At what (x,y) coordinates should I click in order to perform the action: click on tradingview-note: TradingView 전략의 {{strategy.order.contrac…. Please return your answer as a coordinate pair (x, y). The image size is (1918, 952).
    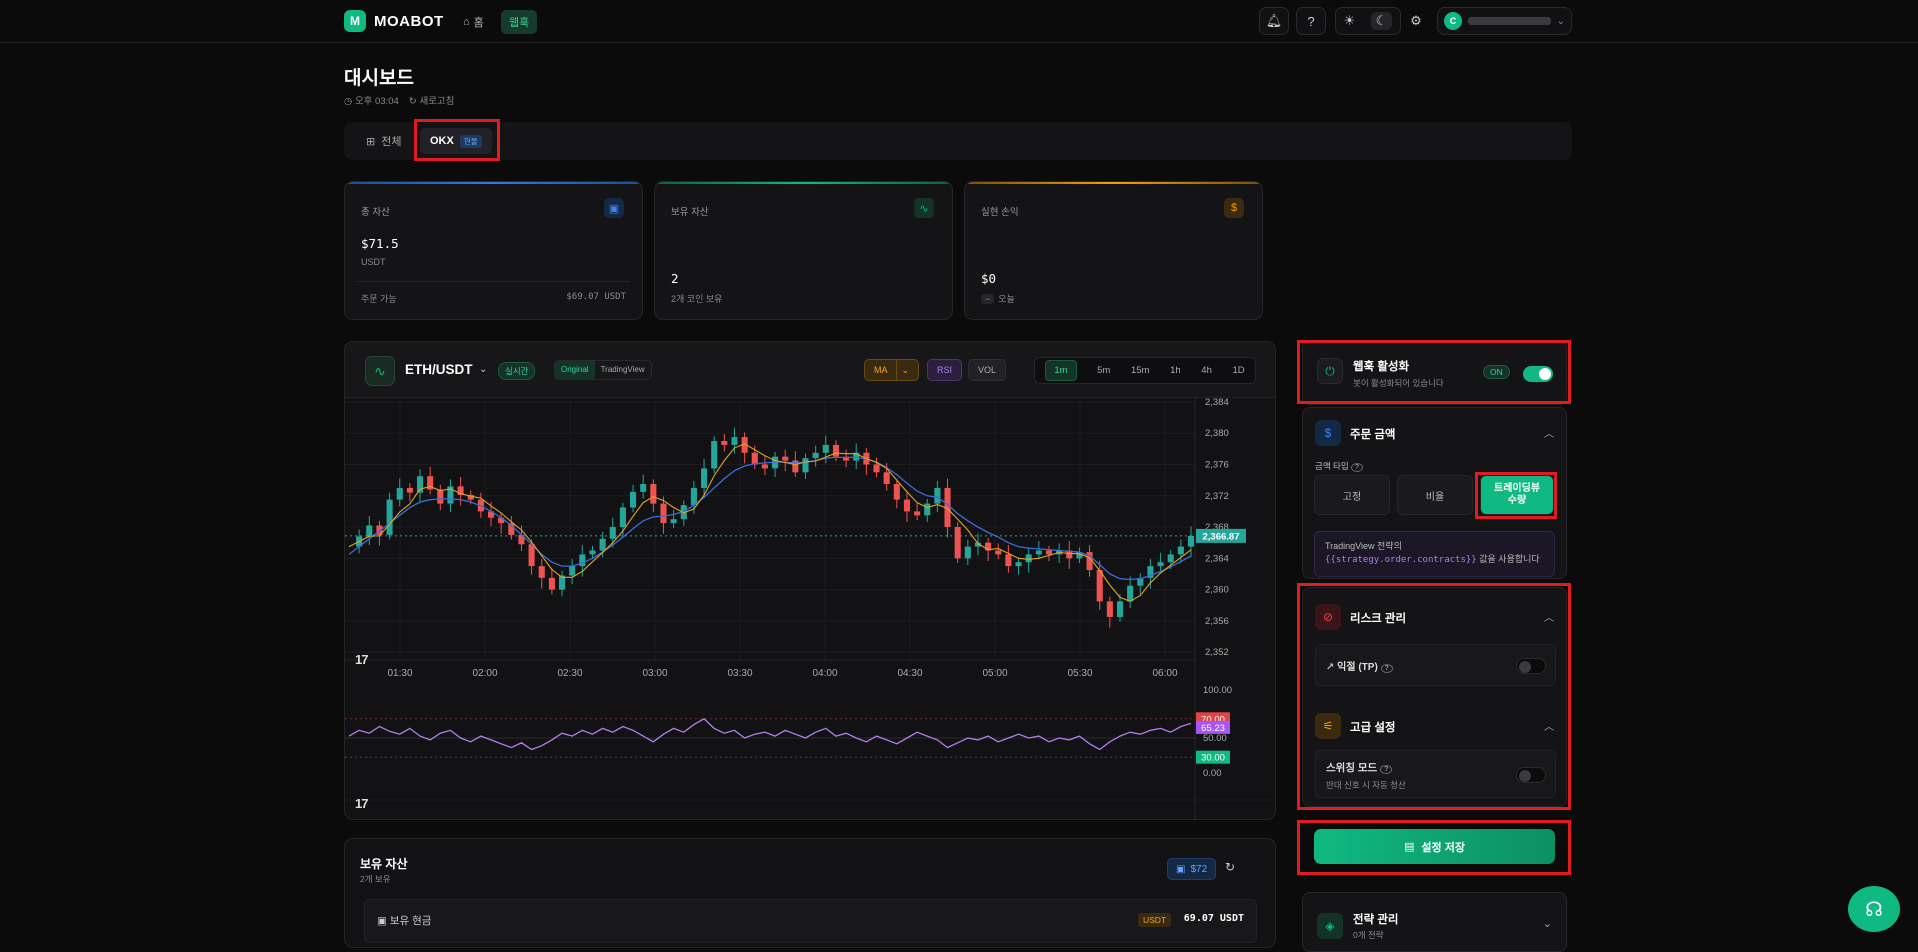
    Looking at the image, I should click on (1434, 554).